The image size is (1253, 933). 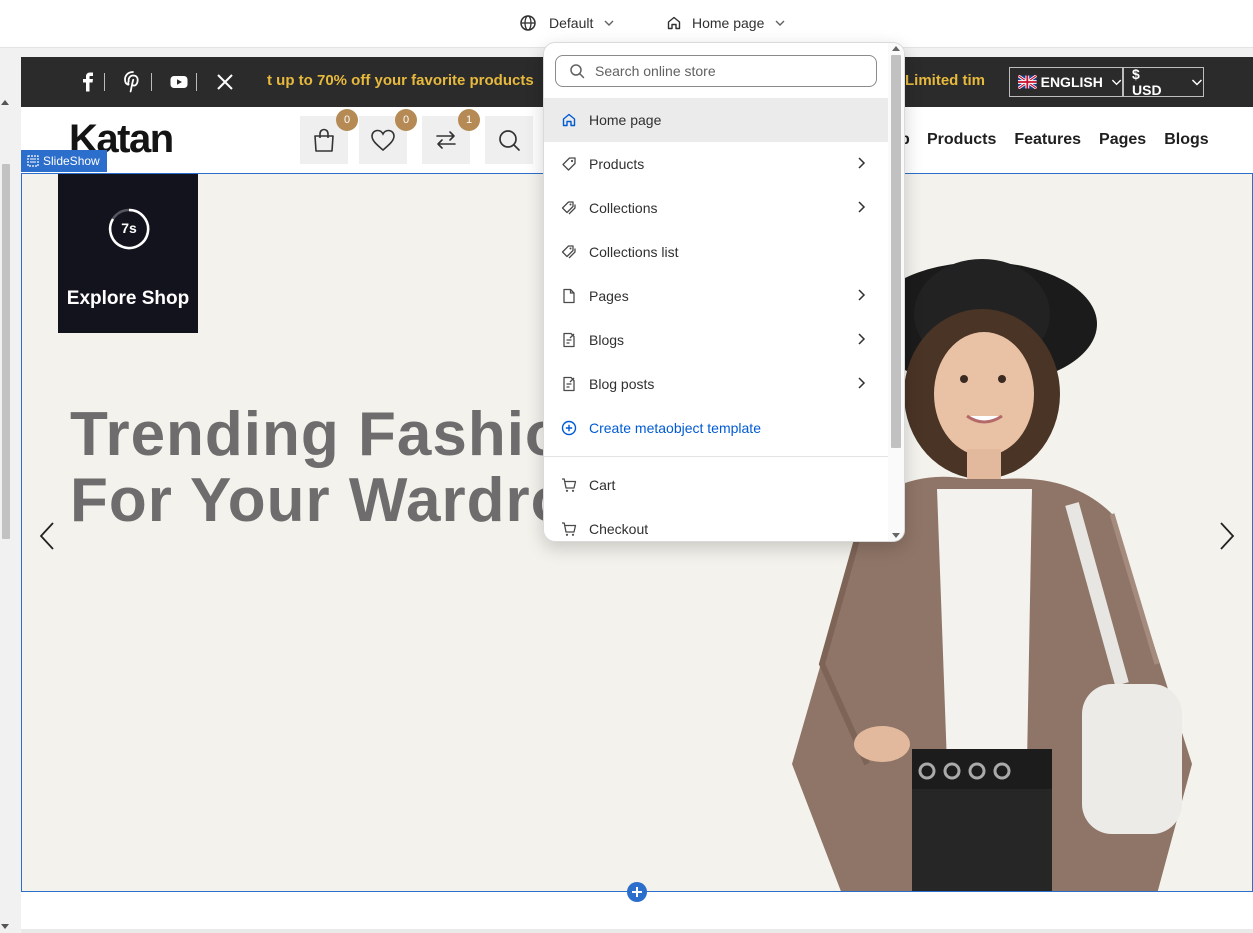 What do you see at coordinates (446, 140) in the screenshot?
I see `compare-arrows-icon` at bounding box center [446, 140].